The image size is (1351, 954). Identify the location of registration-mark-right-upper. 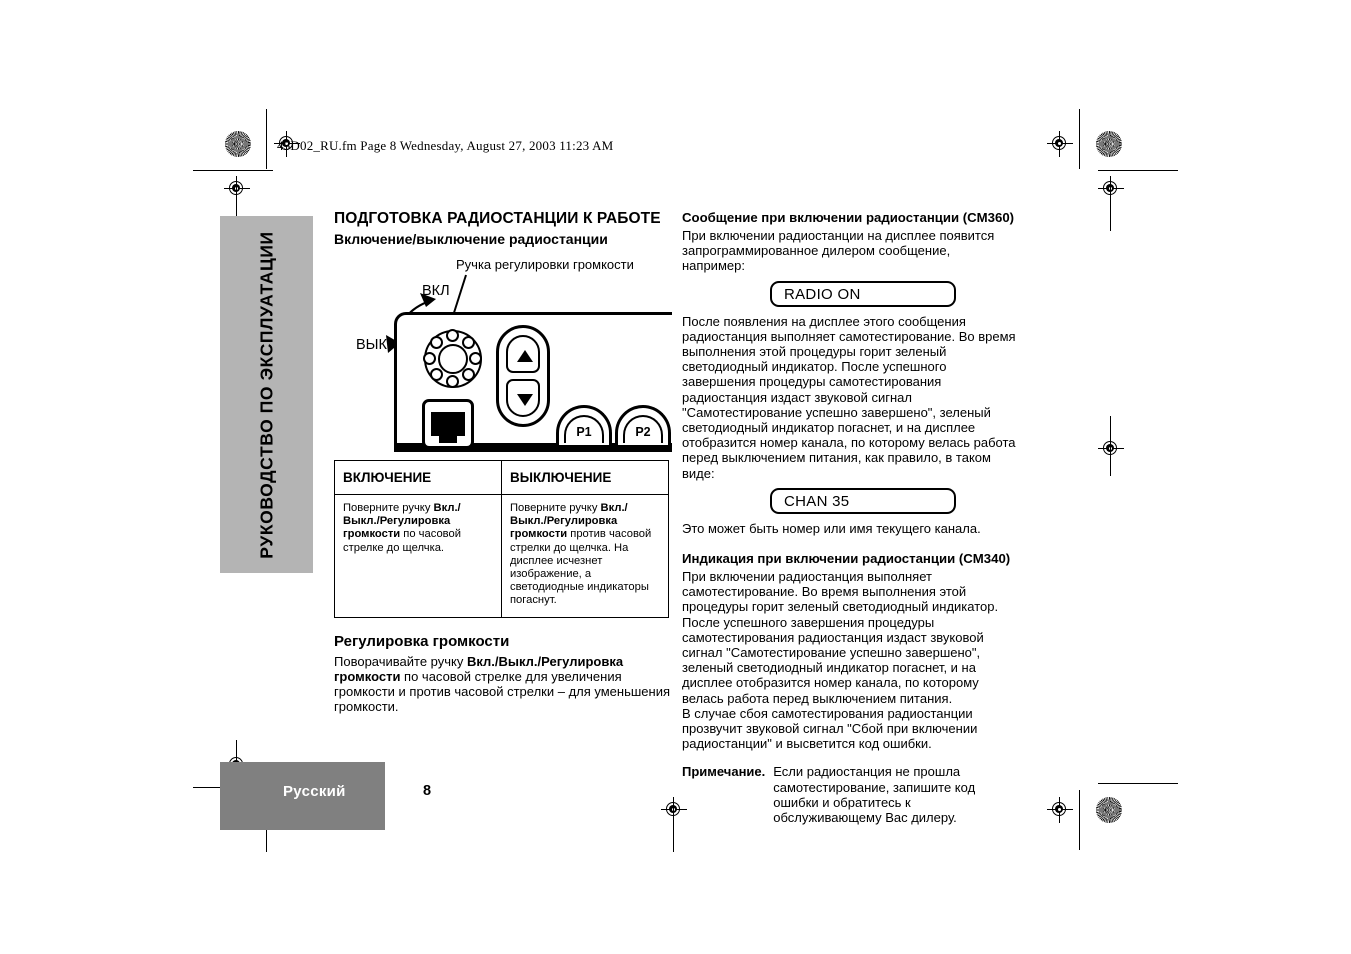
(1111, 189).